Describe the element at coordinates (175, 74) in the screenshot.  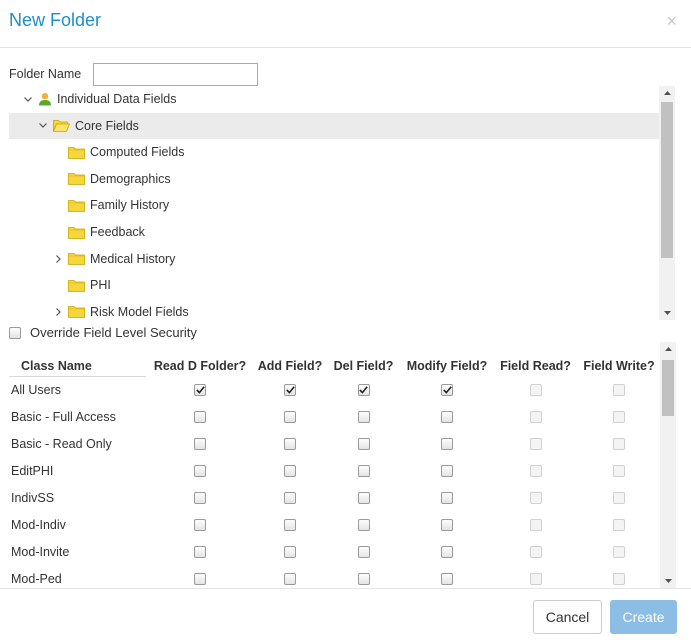
I see `folder-name-input` at that location.